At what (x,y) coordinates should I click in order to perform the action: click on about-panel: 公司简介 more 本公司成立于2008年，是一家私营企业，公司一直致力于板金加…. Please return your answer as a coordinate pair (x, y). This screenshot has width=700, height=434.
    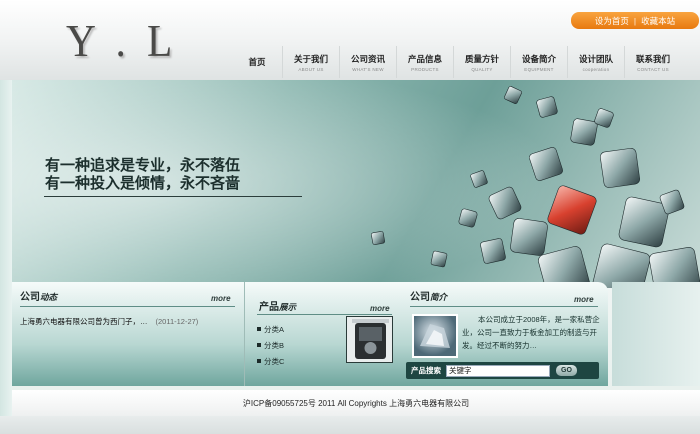
    Looking at the image, I should click on (506, 334).